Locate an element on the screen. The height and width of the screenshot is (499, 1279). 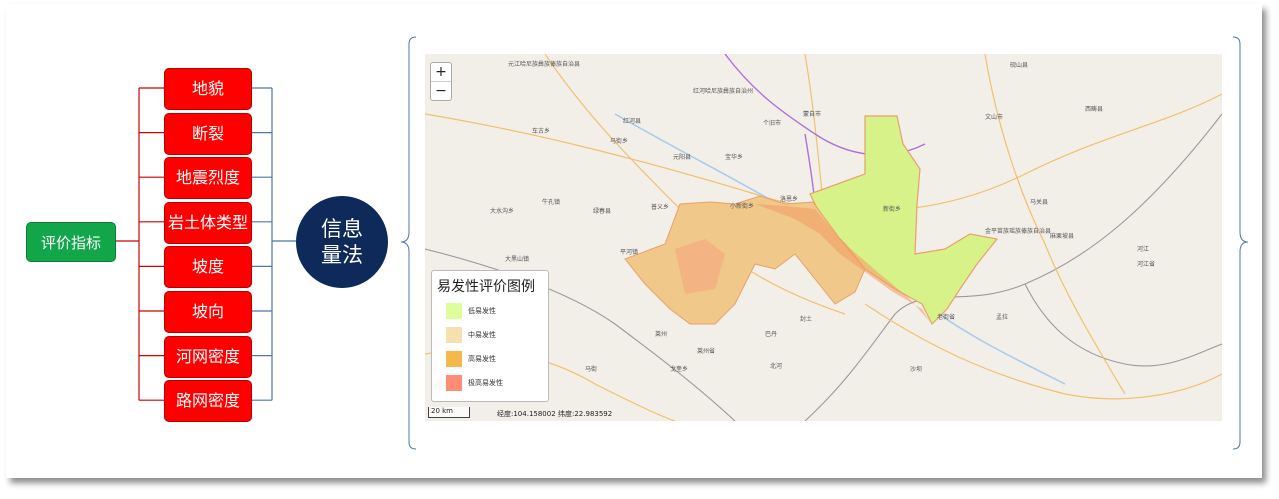
red-connectors is located at coordinates (139, 244).